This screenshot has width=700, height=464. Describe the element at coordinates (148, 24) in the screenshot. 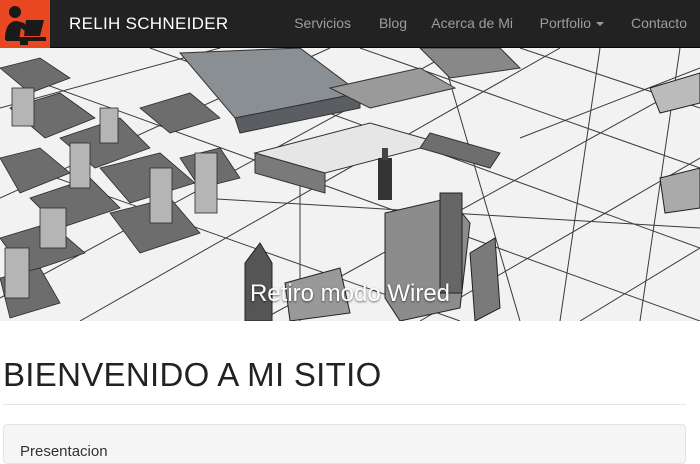

I see `site-brand-link: RELIH SCHNEIDER` at that location.